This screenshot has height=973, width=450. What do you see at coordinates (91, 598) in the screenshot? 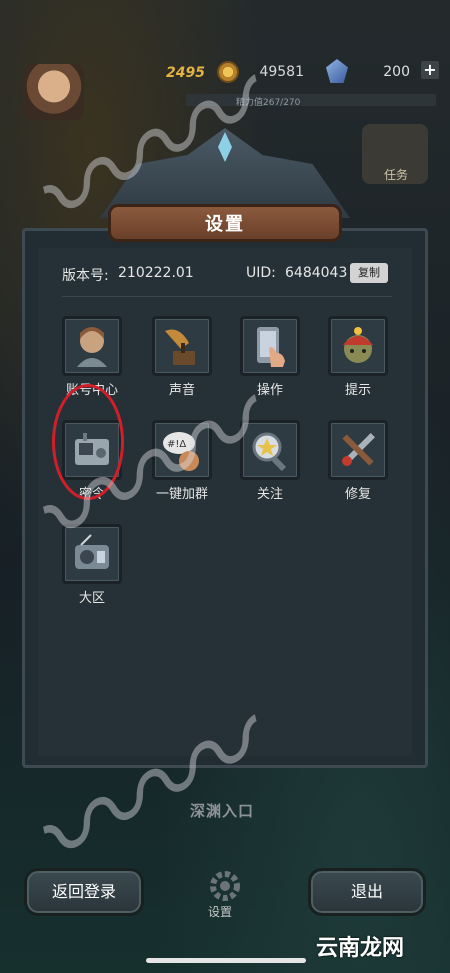
I see `region-label: 大区` at bounding box center [91, 598].